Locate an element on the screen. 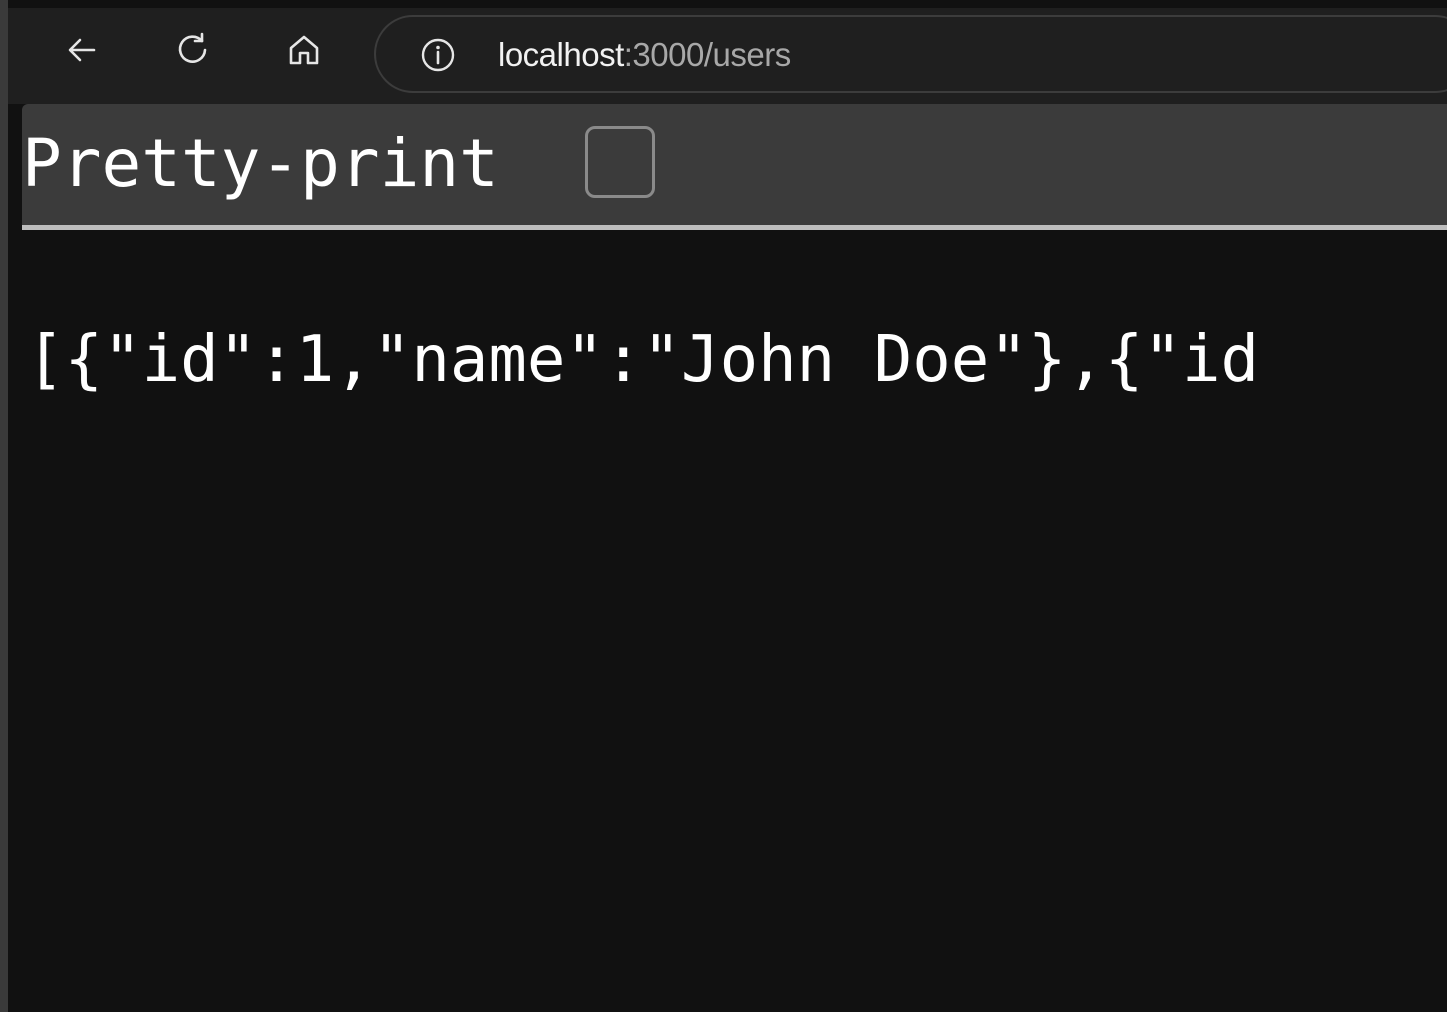 The width and height of the screenshot is (1447, 1012). url-path: :3000/users is located at coordinates (707, 54).